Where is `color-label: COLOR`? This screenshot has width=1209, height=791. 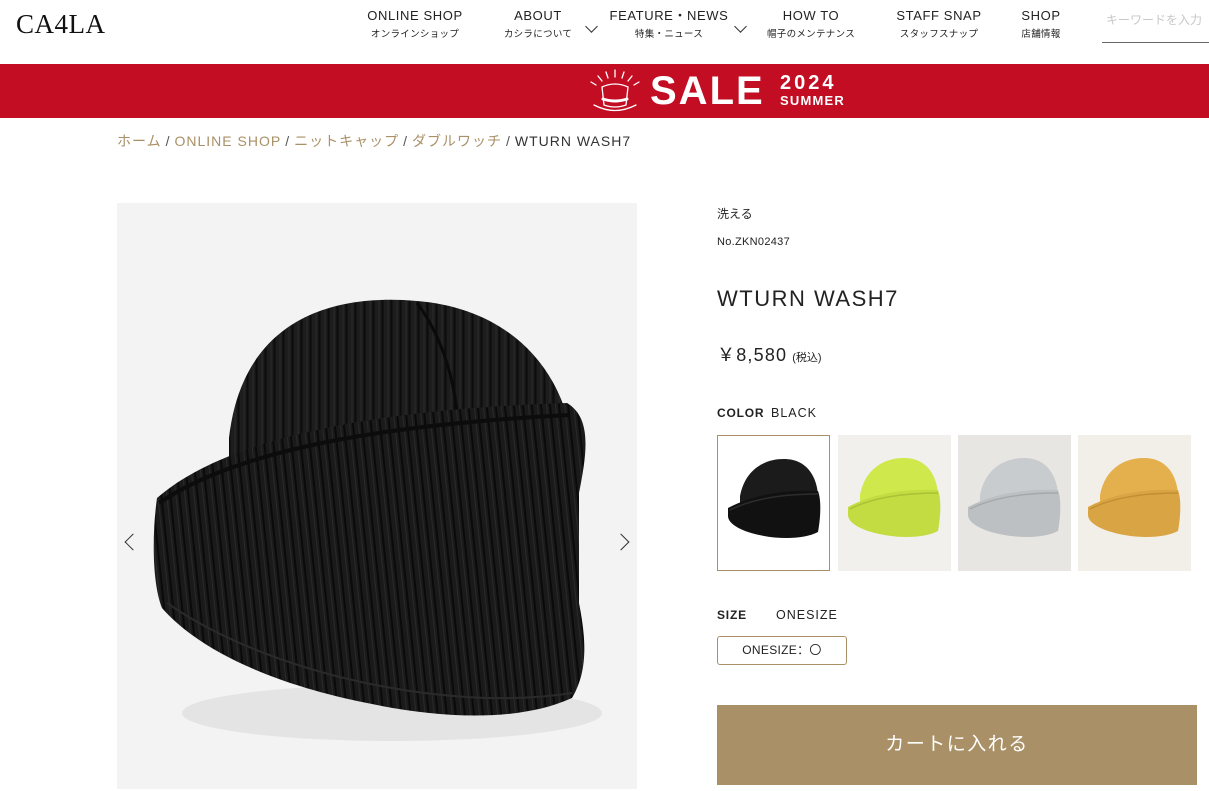
color-label: COLOR is located at coordinates (741, 413).